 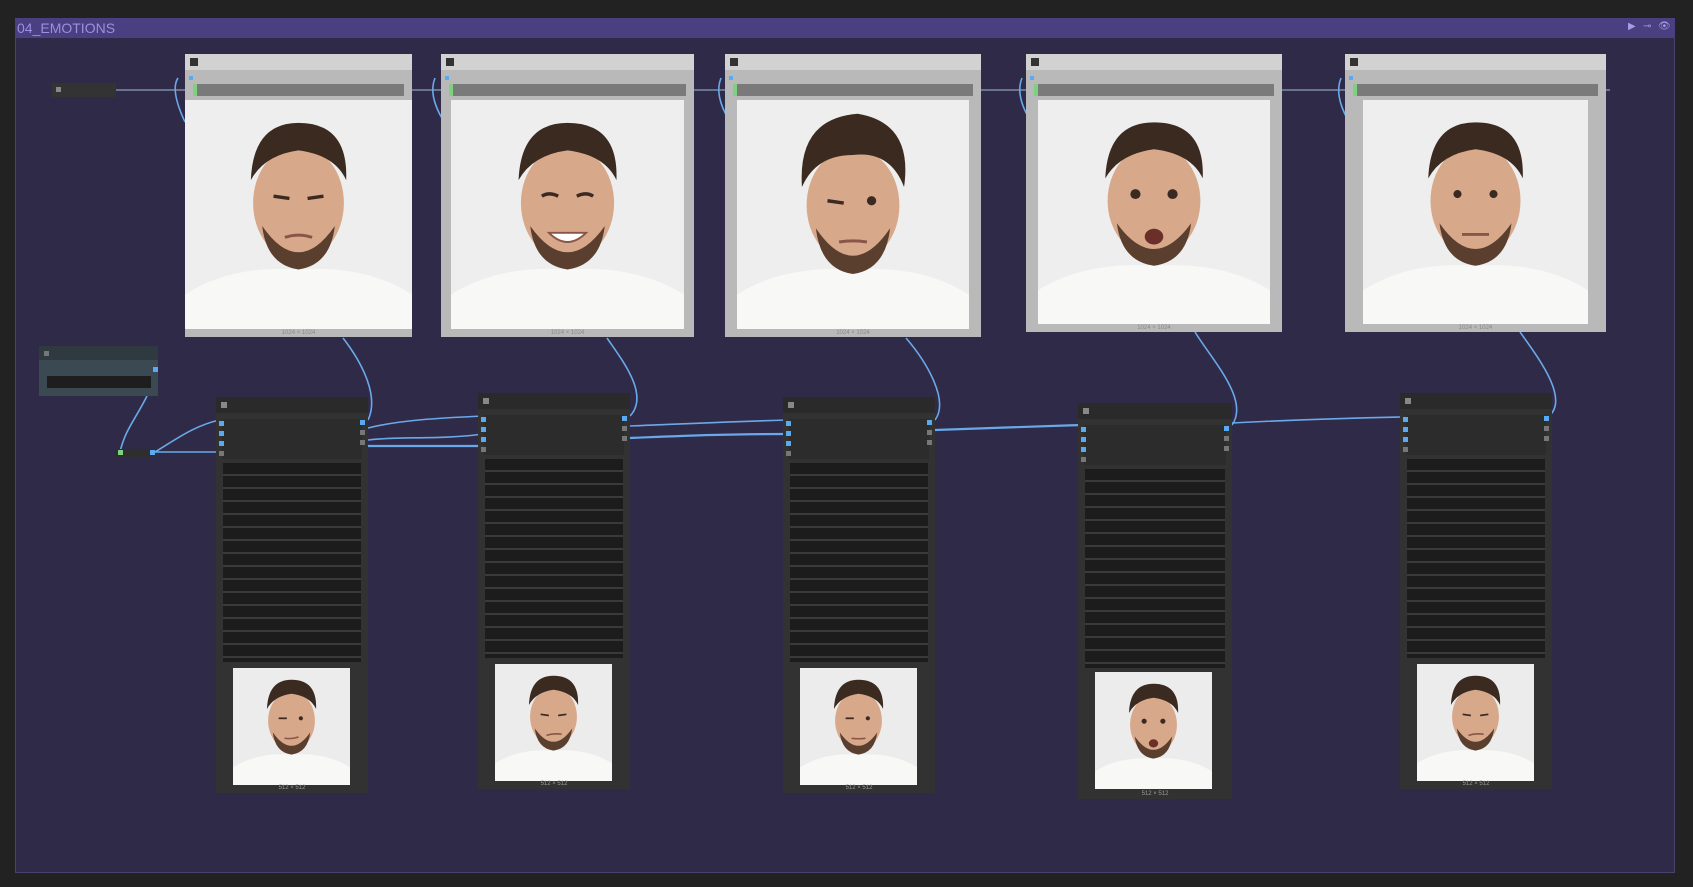 I want to click on primitive-node-header, so click(x=98, y=353).